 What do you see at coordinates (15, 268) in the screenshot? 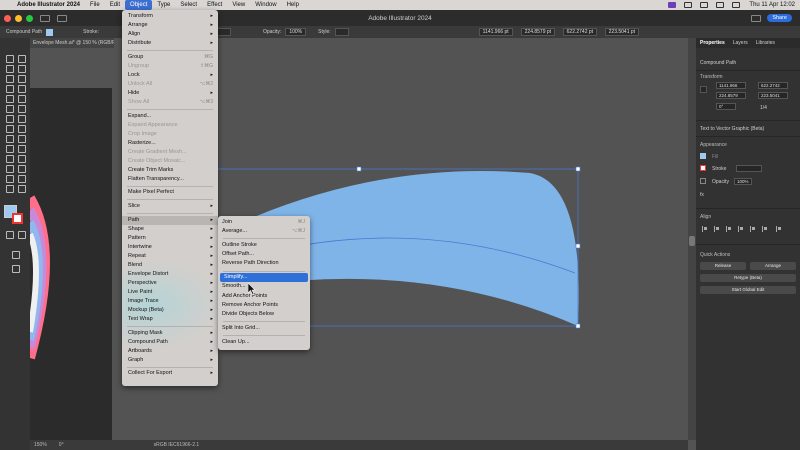
I see `edit-toolbar-icon` at bounding box center [15, 268].